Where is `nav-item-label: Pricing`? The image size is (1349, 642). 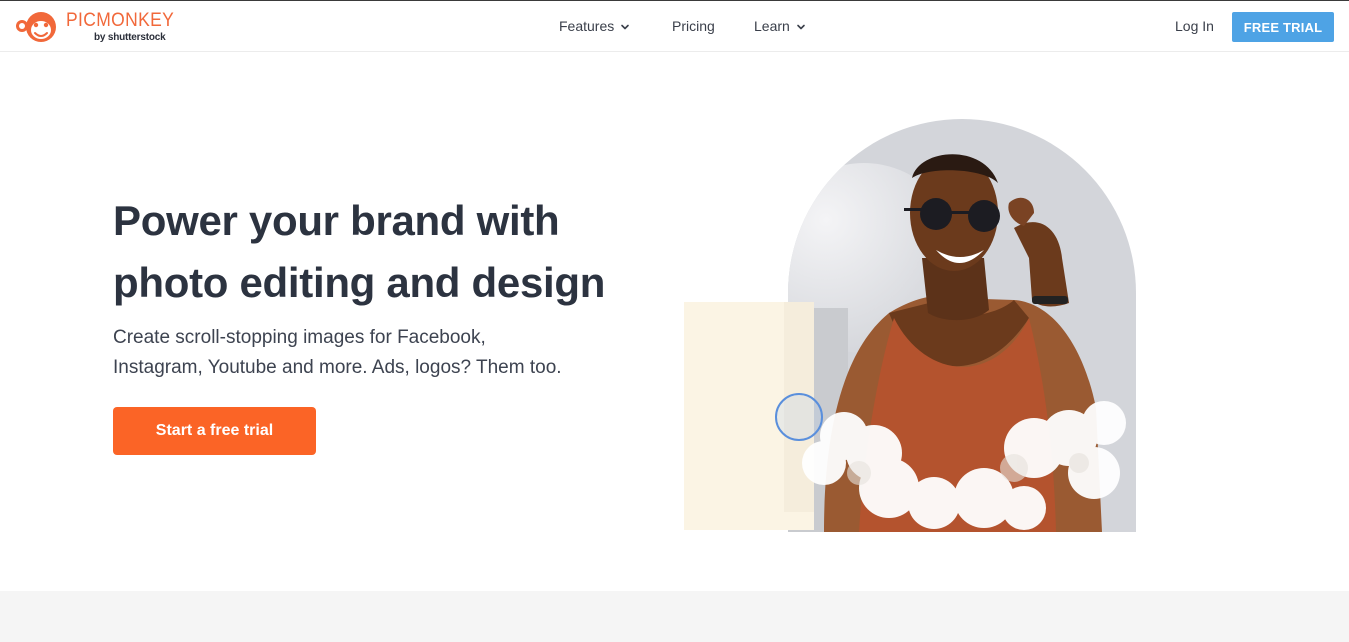 nav-item-label: Pricing is located at coordinates (693, 26).